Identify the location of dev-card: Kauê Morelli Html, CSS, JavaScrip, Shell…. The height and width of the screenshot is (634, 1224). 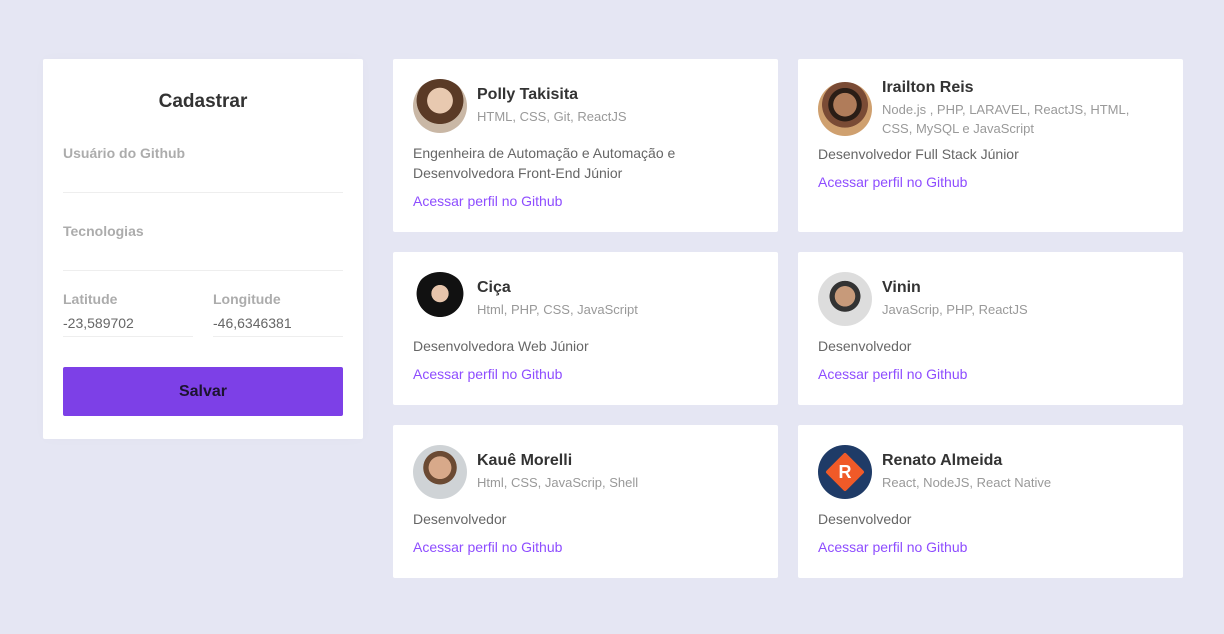
(585, 501).